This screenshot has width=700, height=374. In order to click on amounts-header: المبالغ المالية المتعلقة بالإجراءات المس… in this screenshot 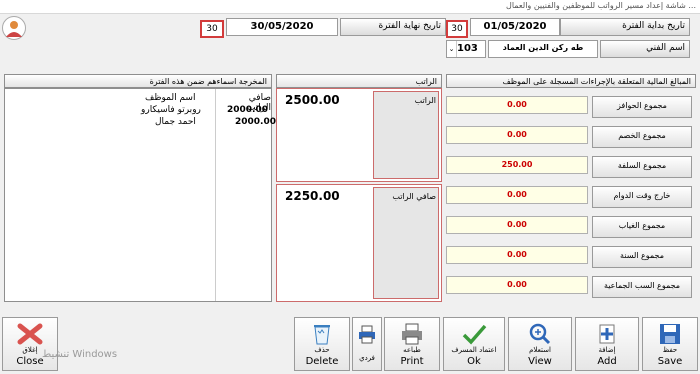, I will do `click(571, 81)`.